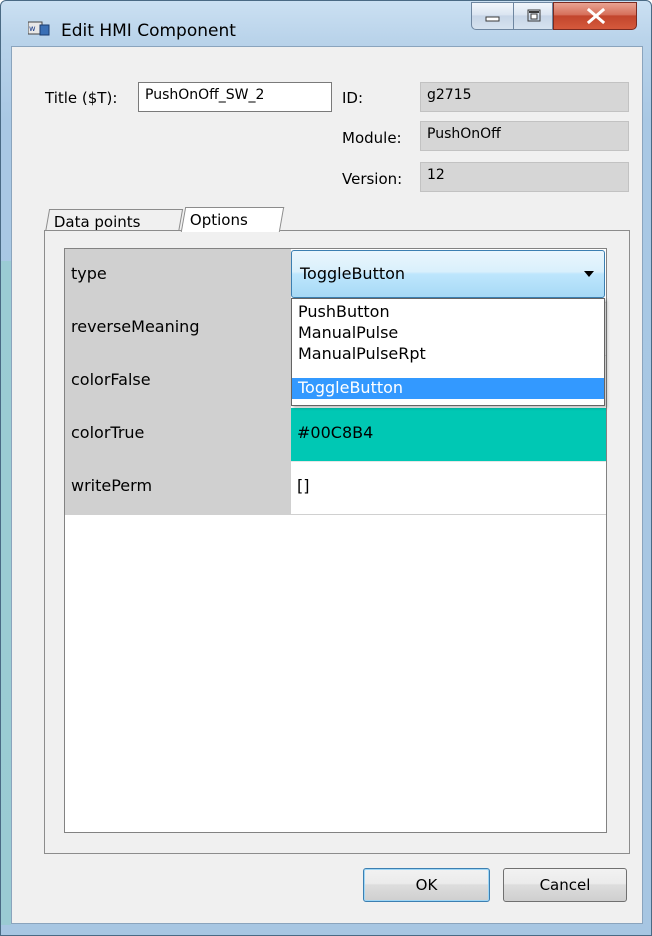  I want to click on table-row: colorTrue #00C8B4, so click(335, 435).